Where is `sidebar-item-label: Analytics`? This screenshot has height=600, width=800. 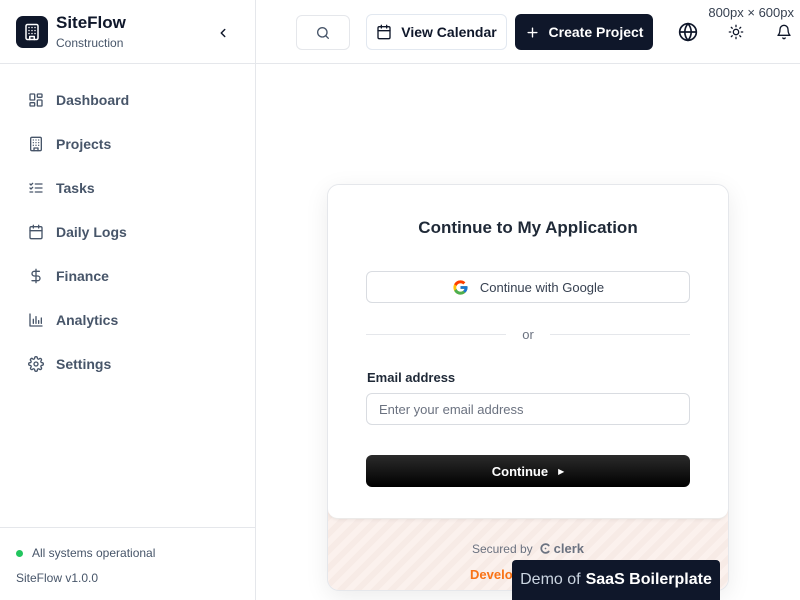
sidebar-item-label: Analytics is located at coordinates (87, 320).